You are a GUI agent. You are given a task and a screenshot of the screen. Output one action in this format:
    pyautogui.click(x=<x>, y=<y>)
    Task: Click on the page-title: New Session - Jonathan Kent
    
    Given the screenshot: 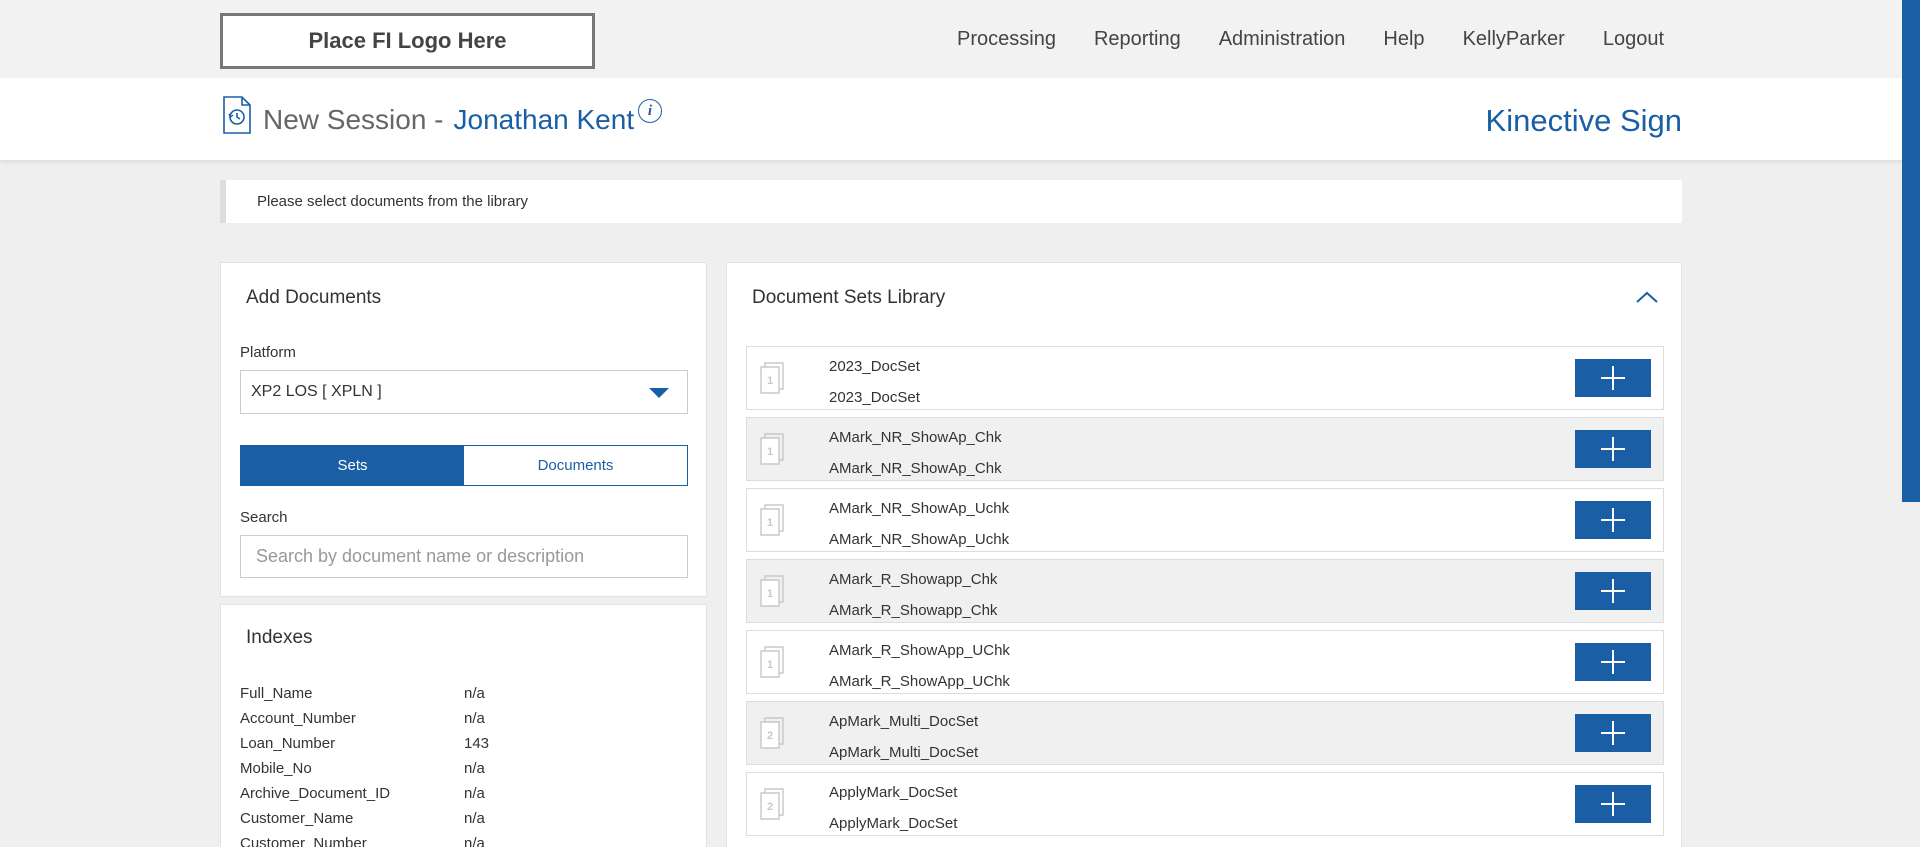 What is the action you would take?
    pyautogui.click(x=448, y=120)
    